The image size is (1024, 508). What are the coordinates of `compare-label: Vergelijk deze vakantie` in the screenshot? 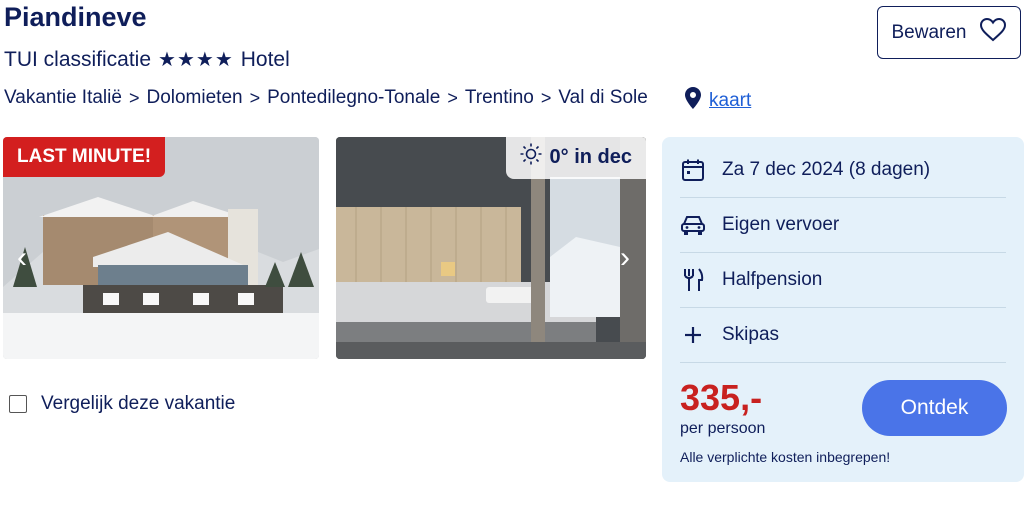 It's located at (138, 403).